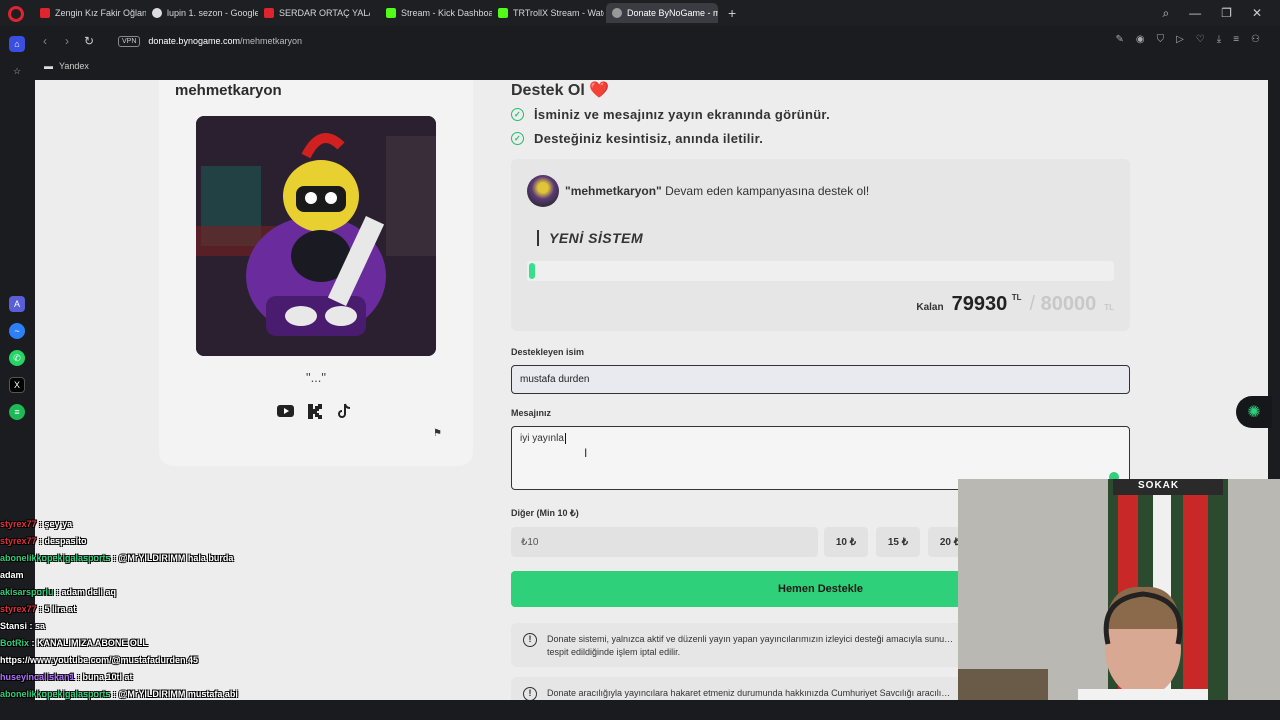 This screenshot has width=1280, height=720. What do you see at coordinates (150, 677) in the screenshot?
I see `chat-line: huseyincaliskan1 : buna 10tl at` at bounding box center [150, 677].